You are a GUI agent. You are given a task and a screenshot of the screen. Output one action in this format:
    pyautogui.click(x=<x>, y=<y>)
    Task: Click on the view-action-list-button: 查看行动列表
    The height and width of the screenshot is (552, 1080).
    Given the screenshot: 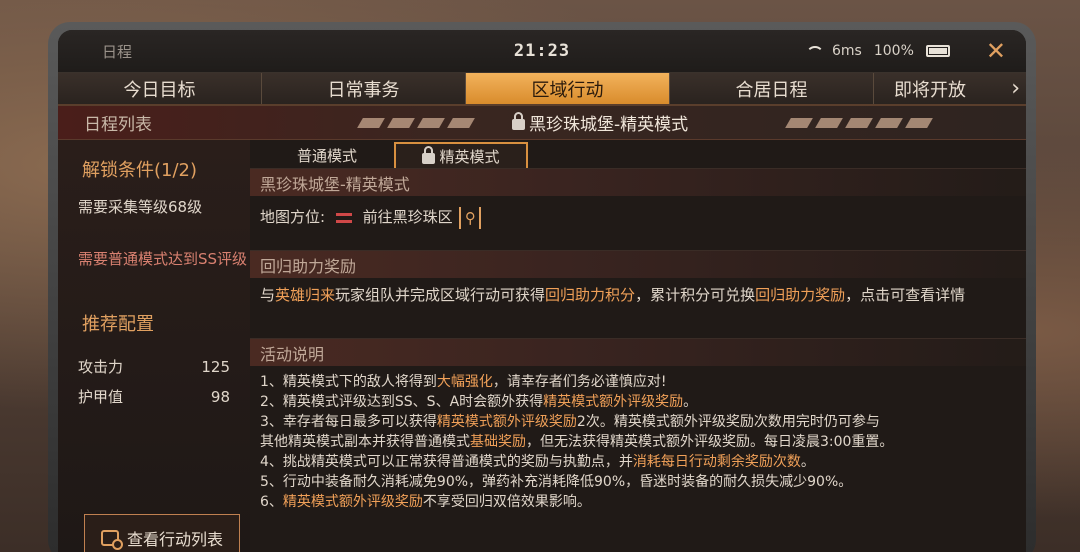 What is the action you would take?
    pyautogui.click(x=162, y=533)
    